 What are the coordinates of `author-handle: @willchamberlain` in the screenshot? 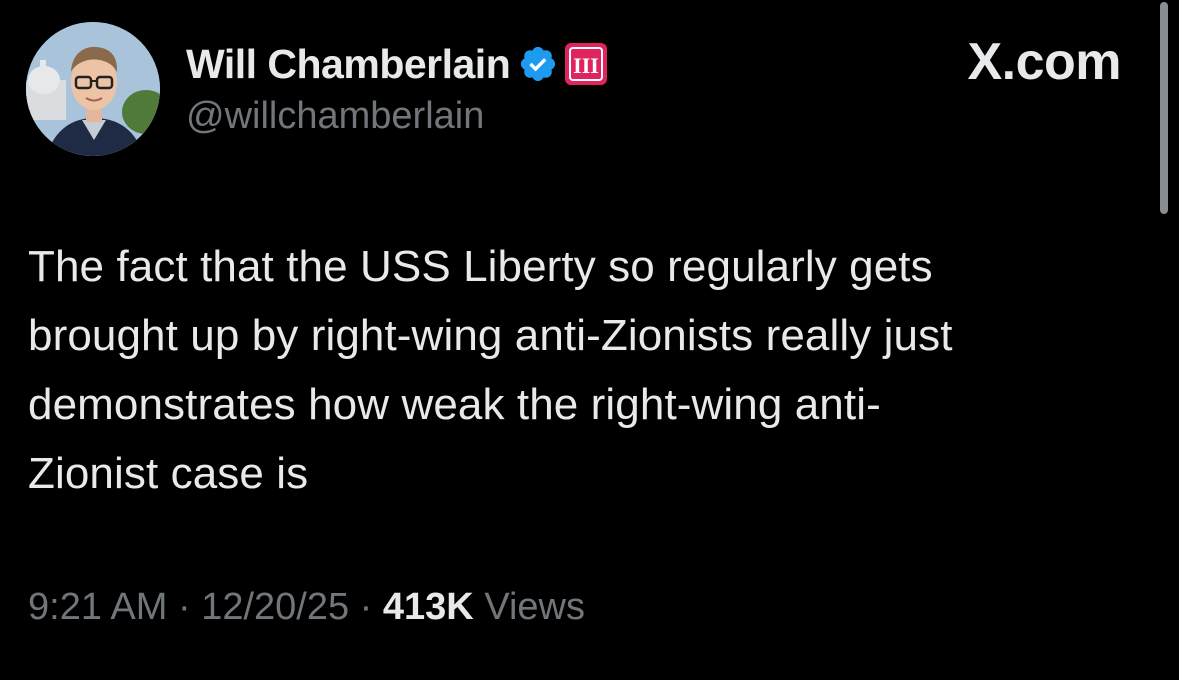 It's located at (335, 116).